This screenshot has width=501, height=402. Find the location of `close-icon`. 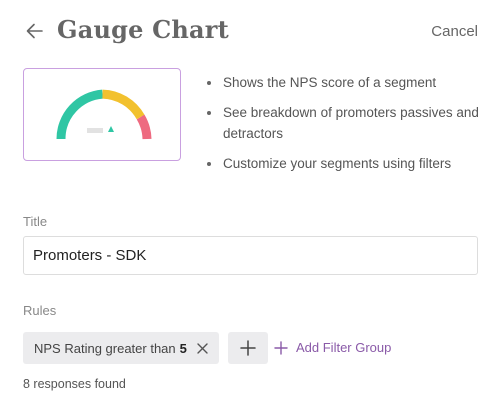

close-icon is located at coordinates (202, 348).